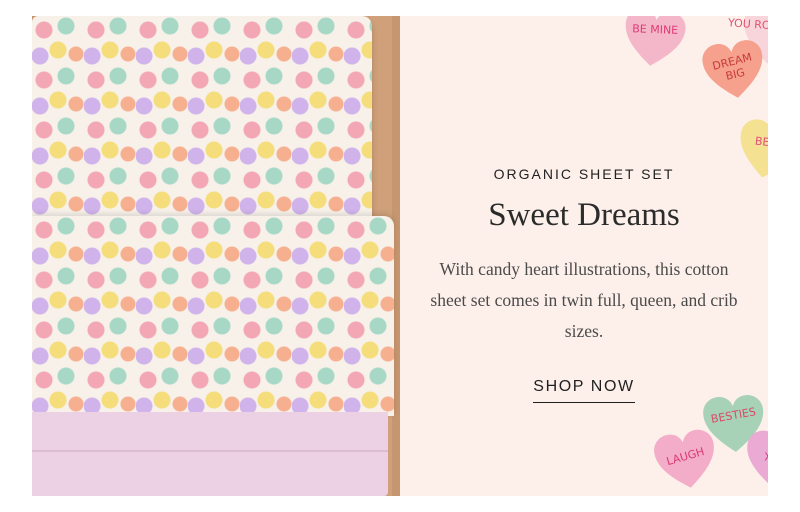 The height and width of the screenshot is (512, 800). I want to click on promo-title: Sweet Dreams, so click(584, 215).